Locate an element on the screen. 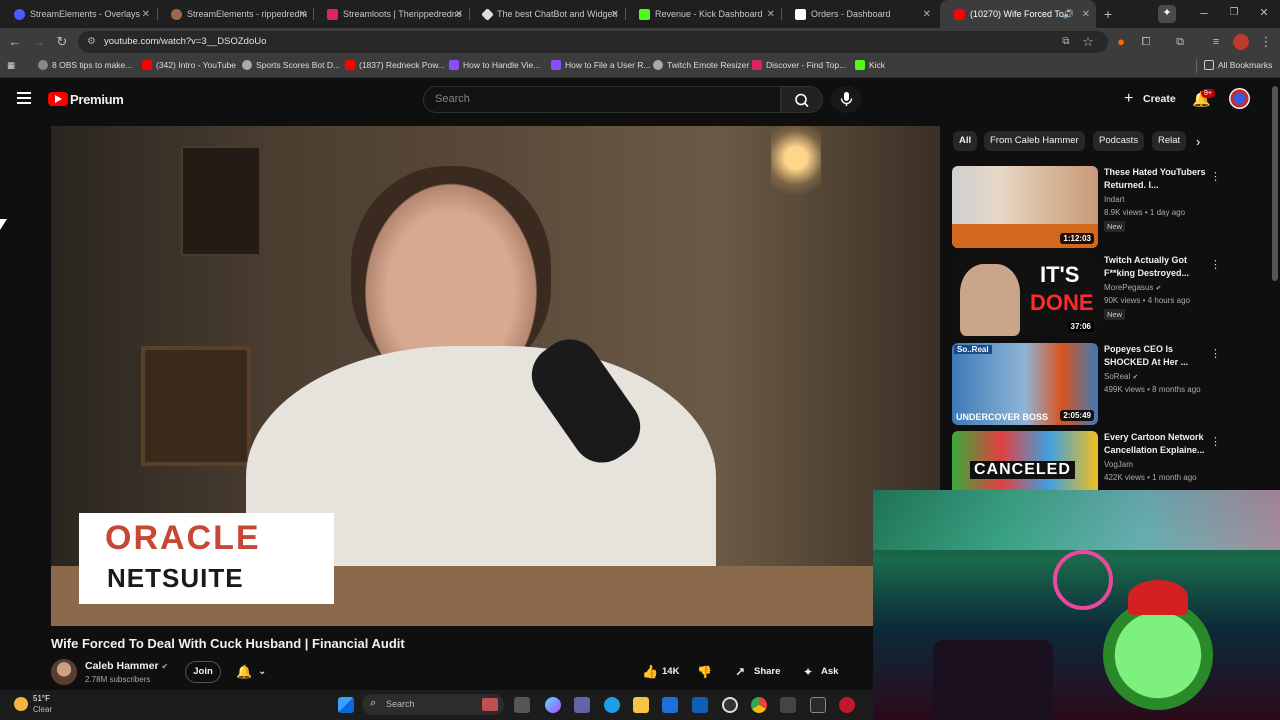 Image resolution: width=1280 pixels, height=720 pixels. video-thumbnail: 1:12:03 is located at coordinates (1025, 207).